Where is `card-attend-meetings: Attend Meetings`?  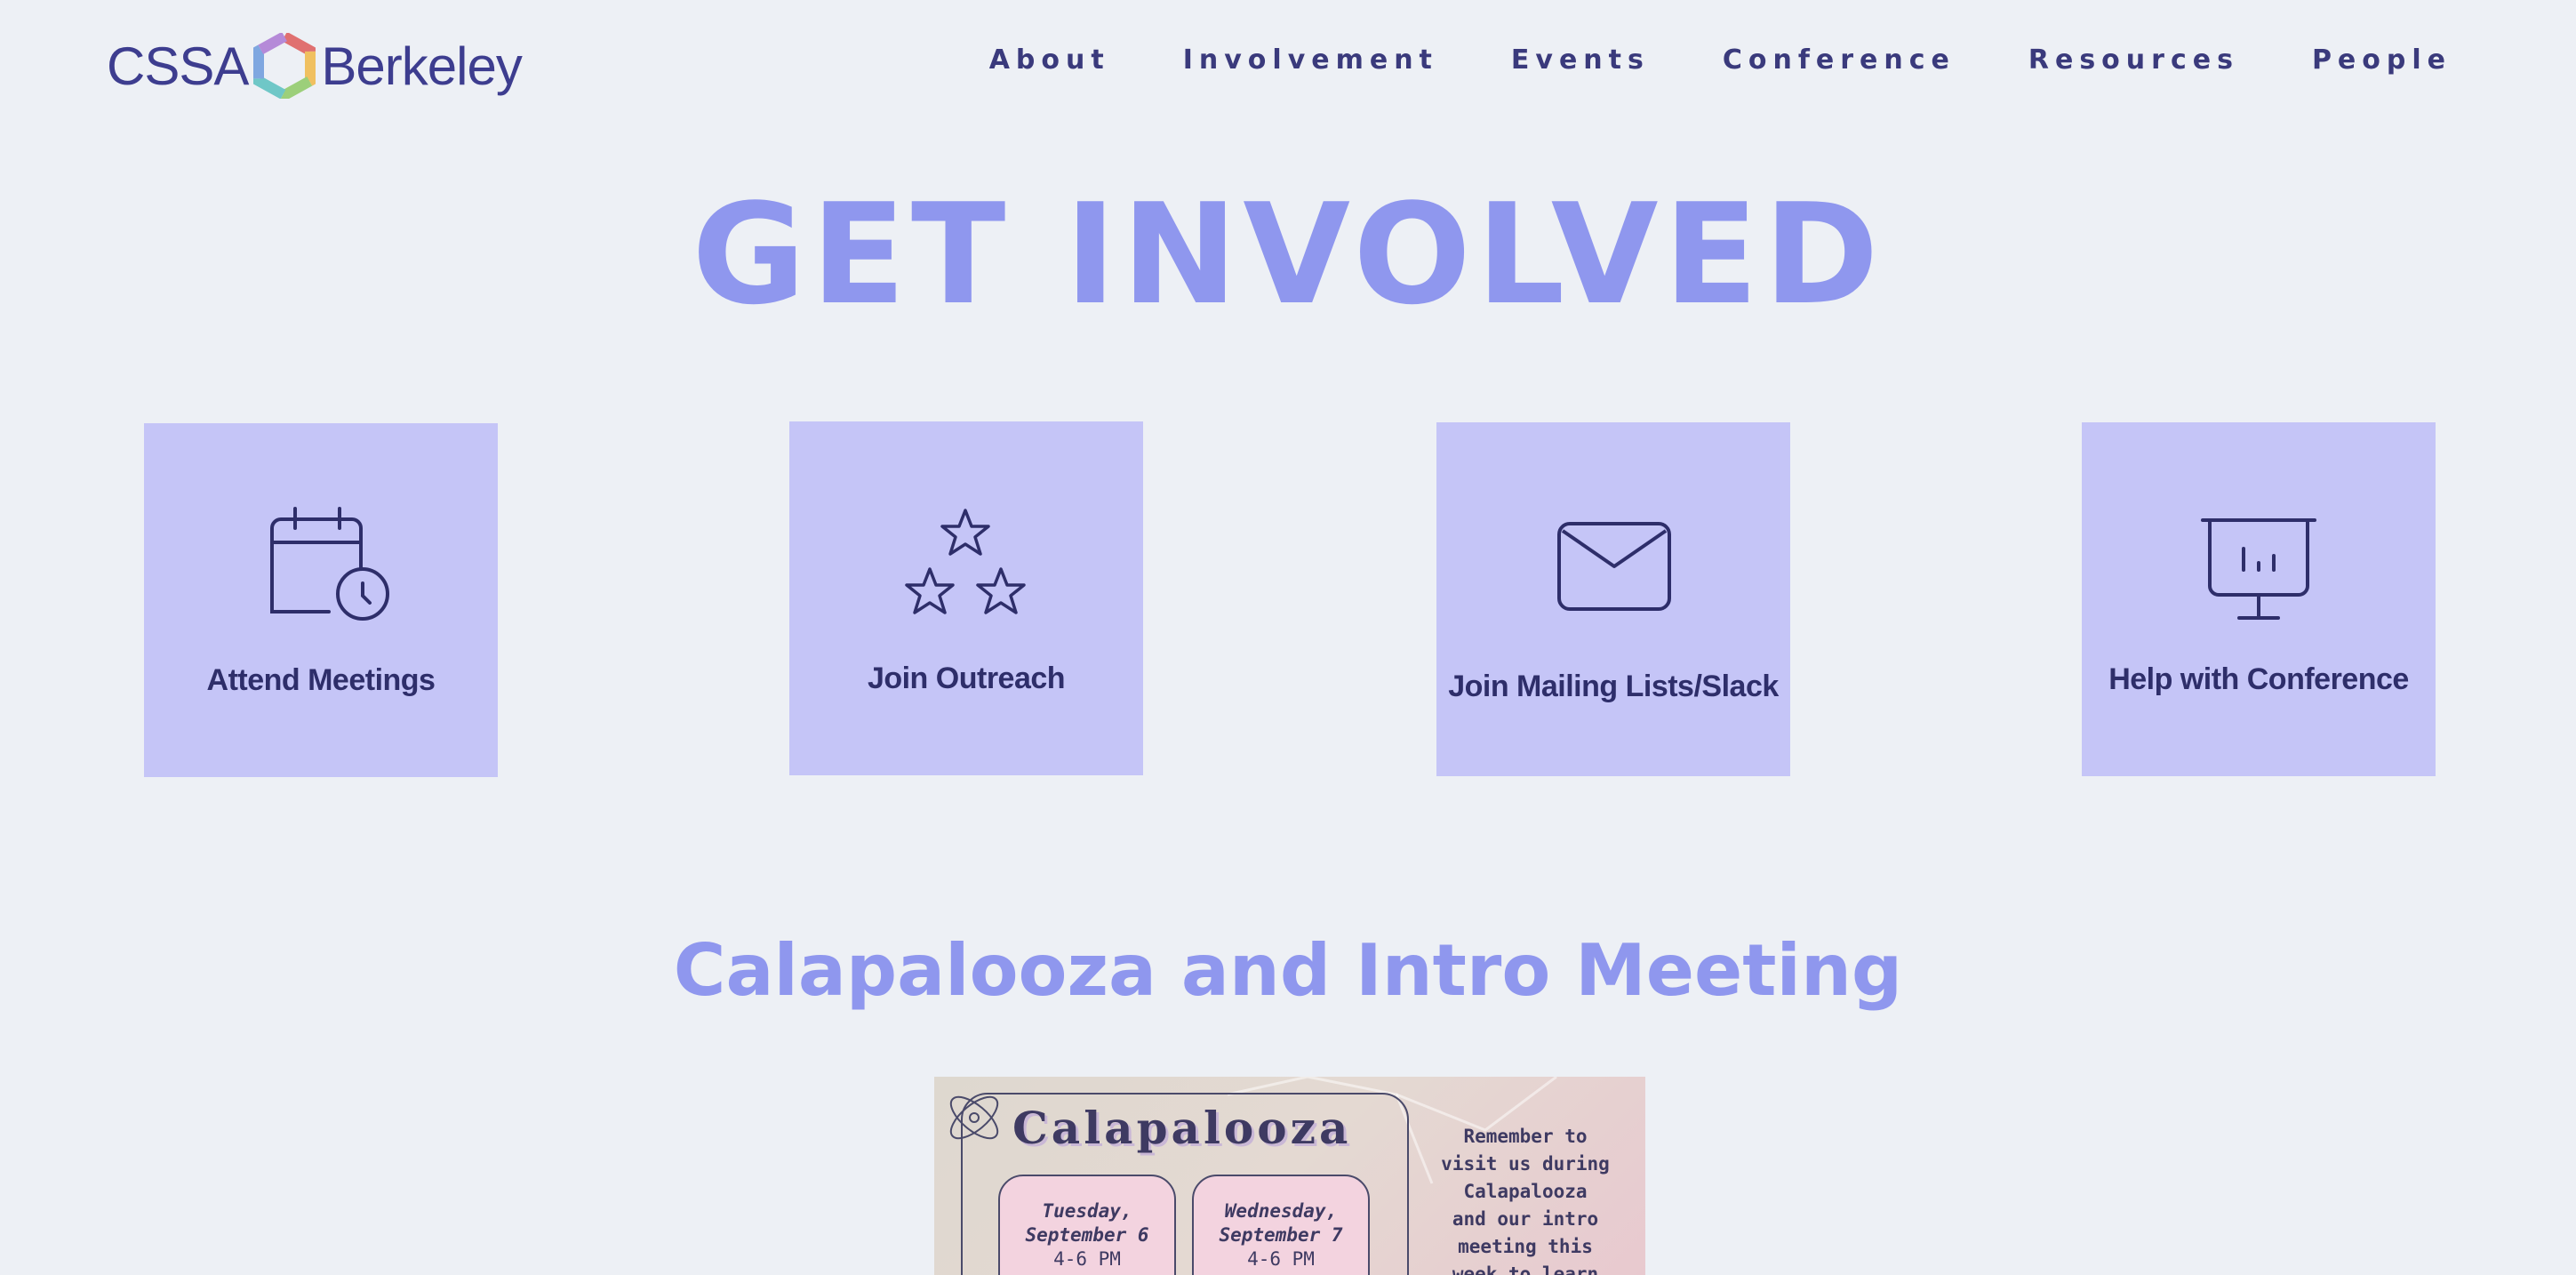
card-attend-meetings: Attend Meetings is located at coordinates (321, 600).